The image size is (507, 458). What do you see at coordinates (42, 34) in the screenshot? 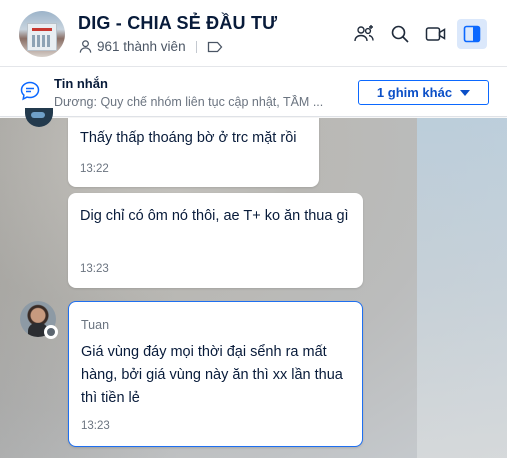
I see `group-avatar` at bounding box center [42, 34].